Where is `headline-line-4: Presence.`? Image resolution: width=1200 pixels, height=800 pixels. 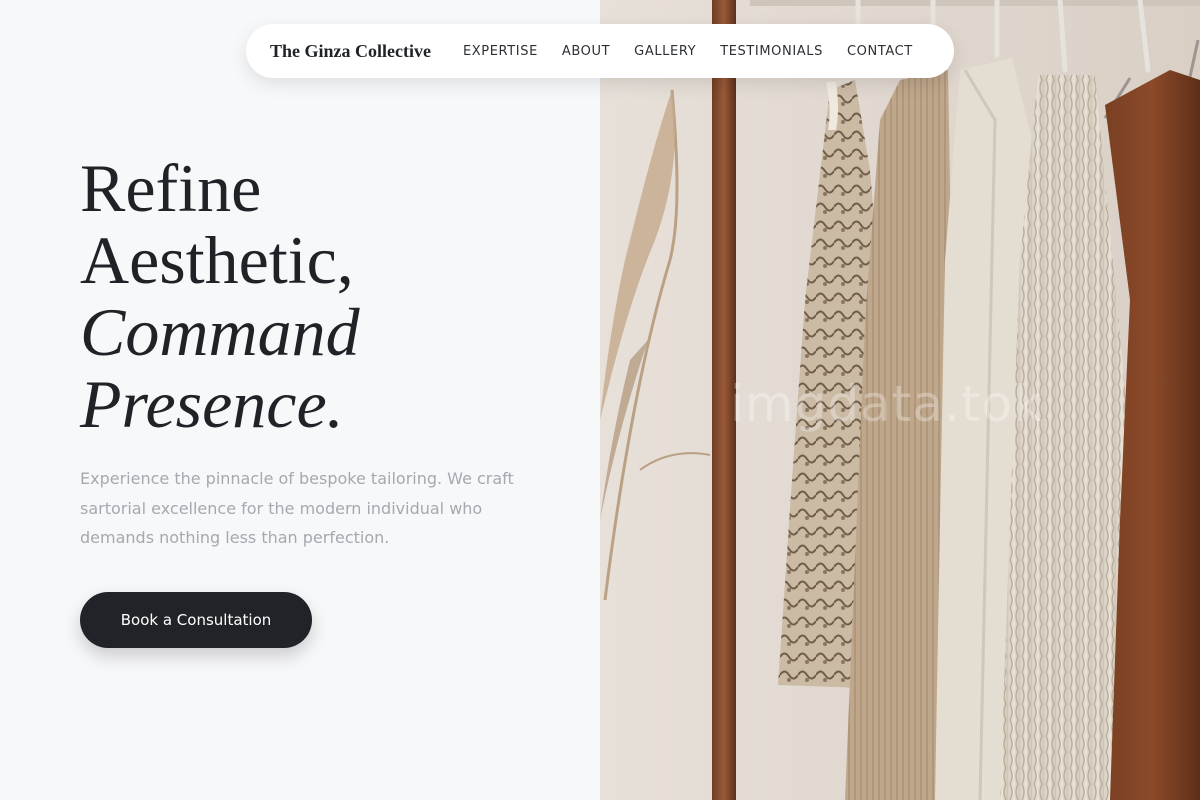
headline-line-4: Presence. is located at coordinates (212, 404).